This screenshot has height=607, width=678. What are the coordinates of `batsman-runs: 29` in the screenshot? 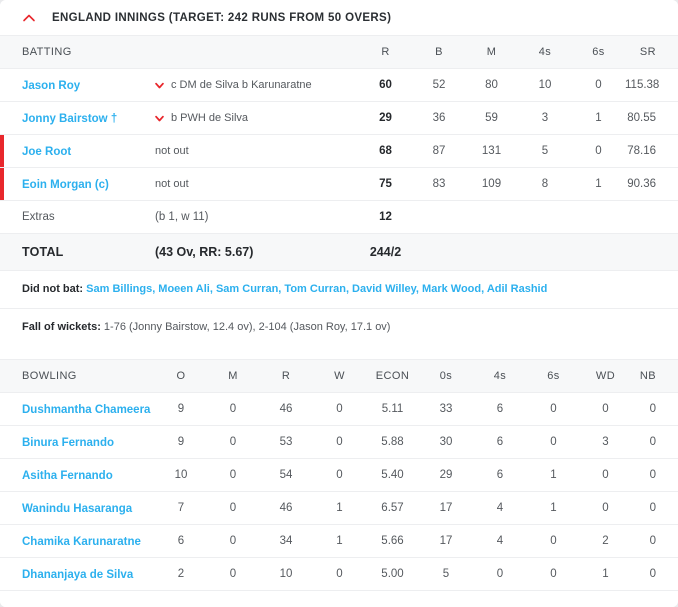 It's located at (385, 118).